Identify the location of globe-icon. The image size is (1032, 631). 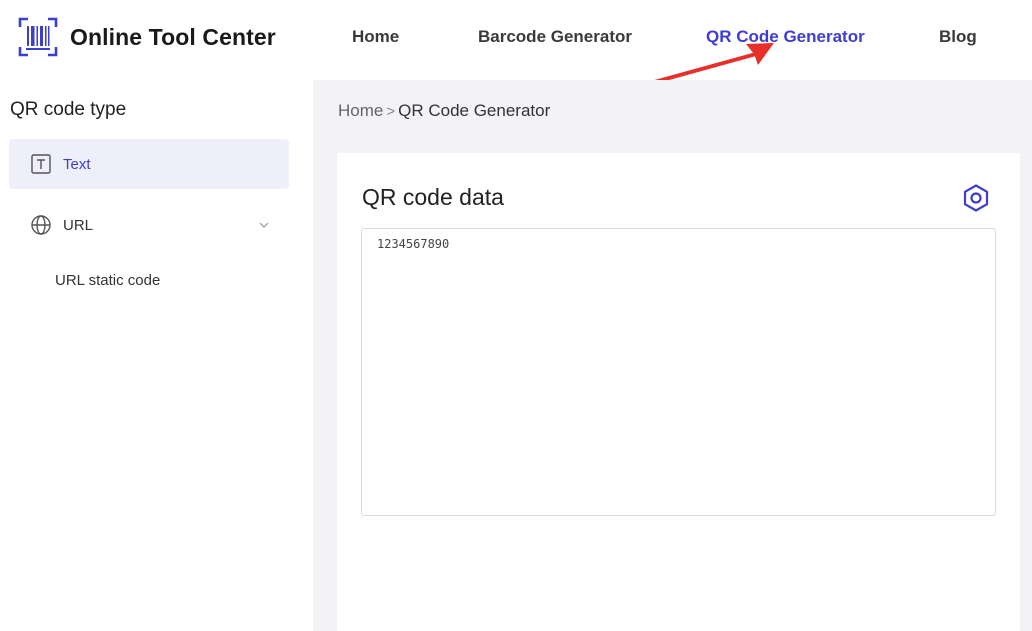
(41, 225).